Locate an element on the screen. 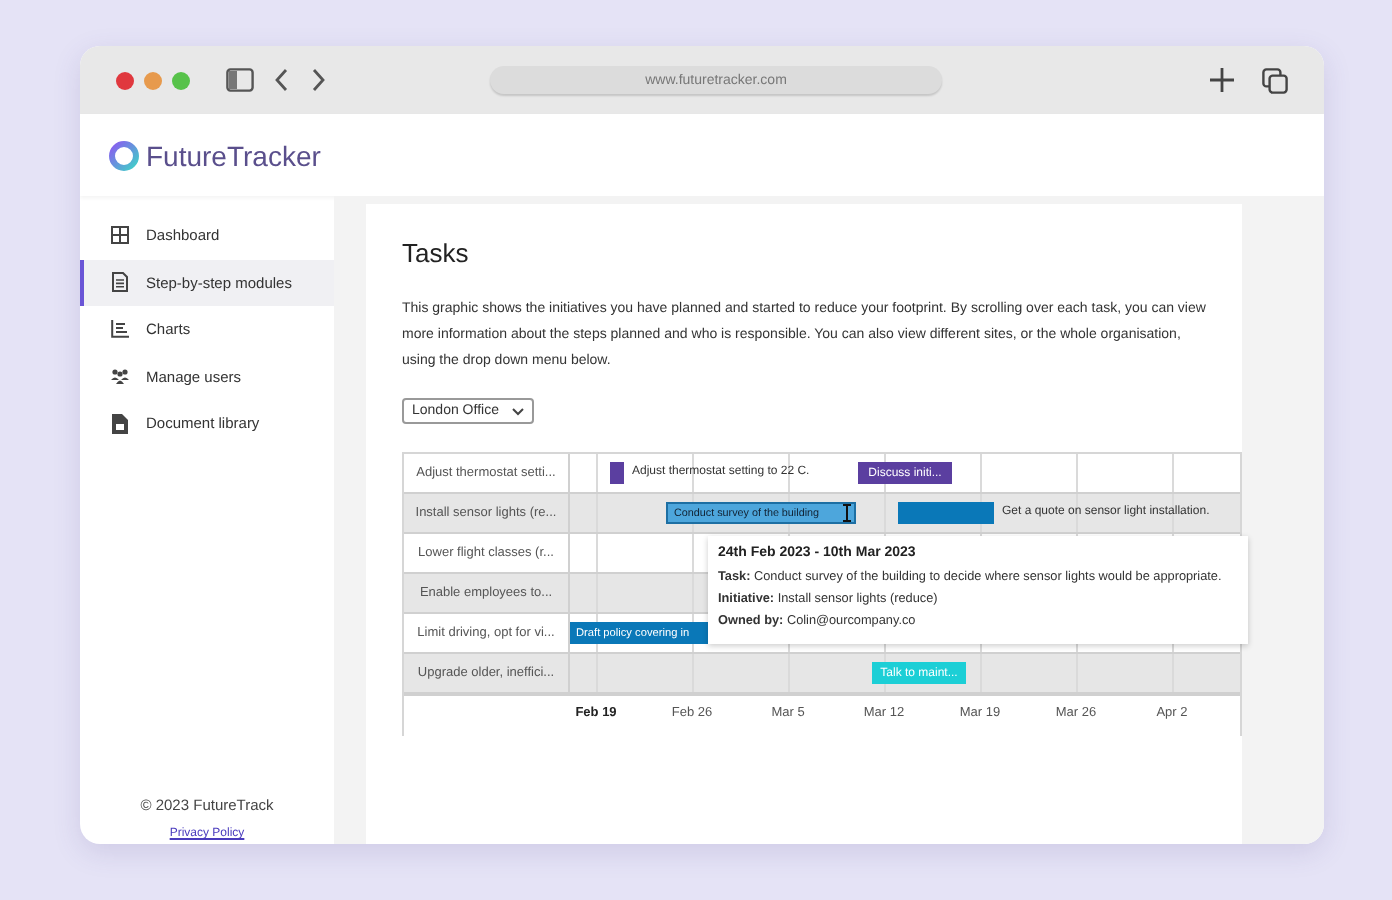  logo-text: FutureTracker is located at coordinates (233, 155).